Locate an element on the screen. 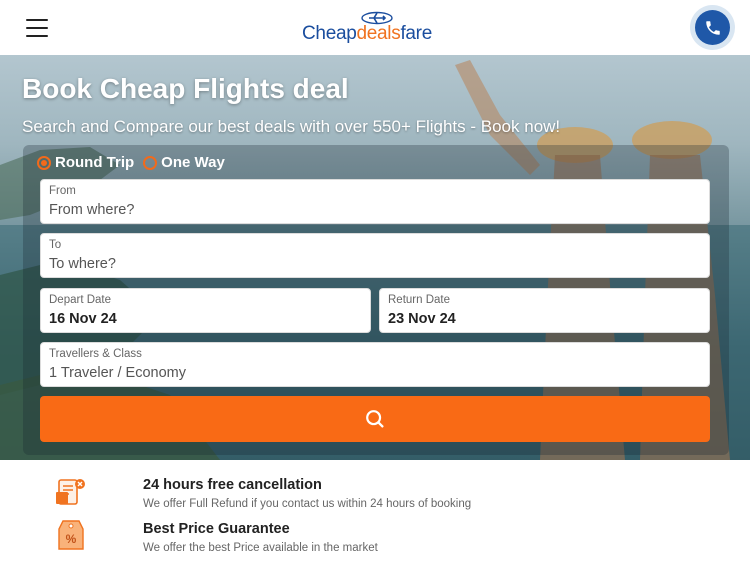 The height and width of the screenshot is (563, 750). round-trip-label: Round Trip is located at coordinates (95, 162).